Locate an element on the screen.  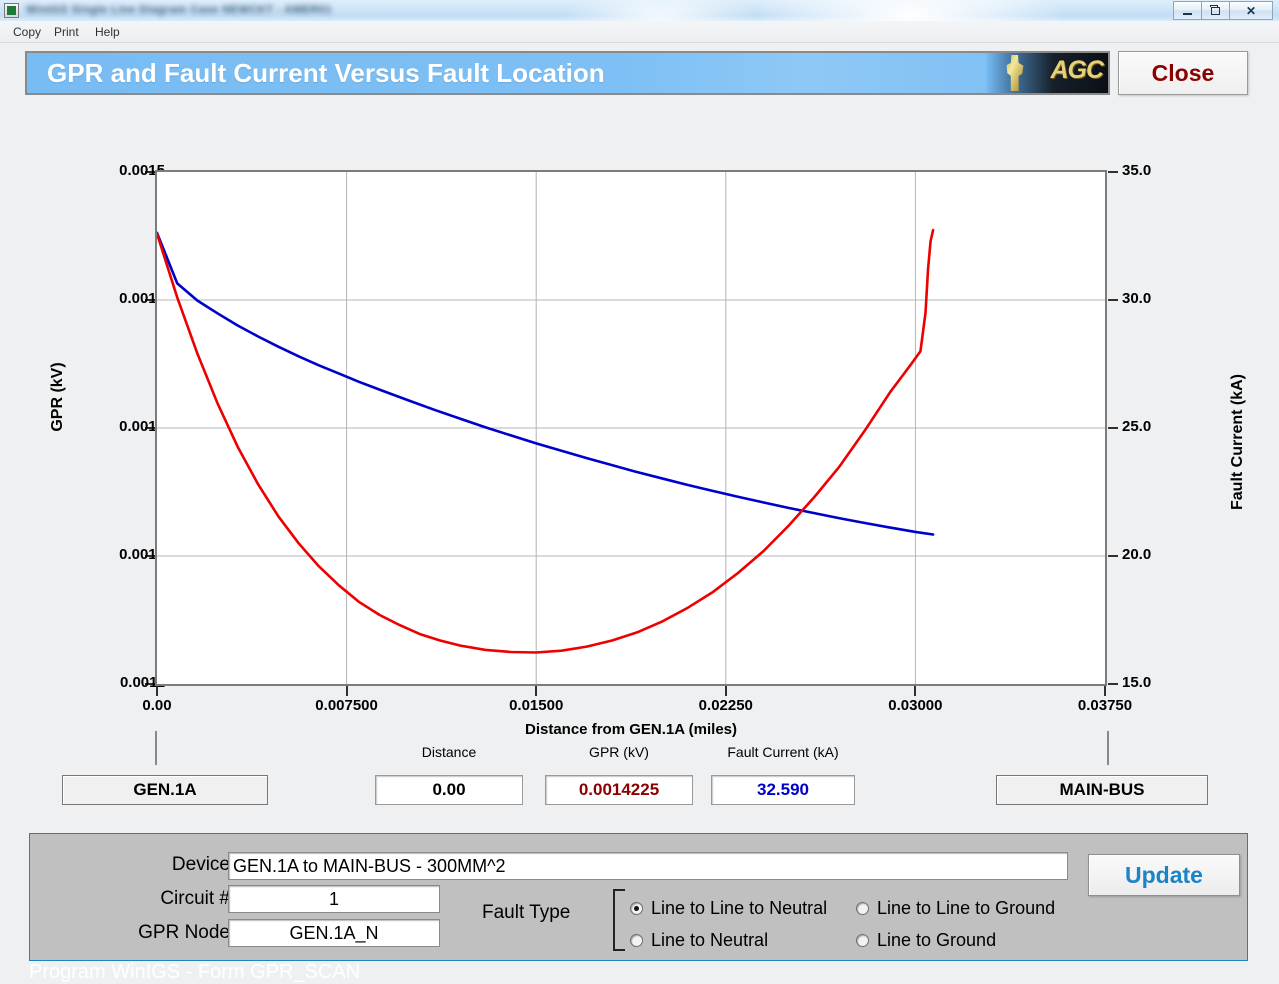
y-right-tick-label: 25.0 is located at coordinates (1137, 426).